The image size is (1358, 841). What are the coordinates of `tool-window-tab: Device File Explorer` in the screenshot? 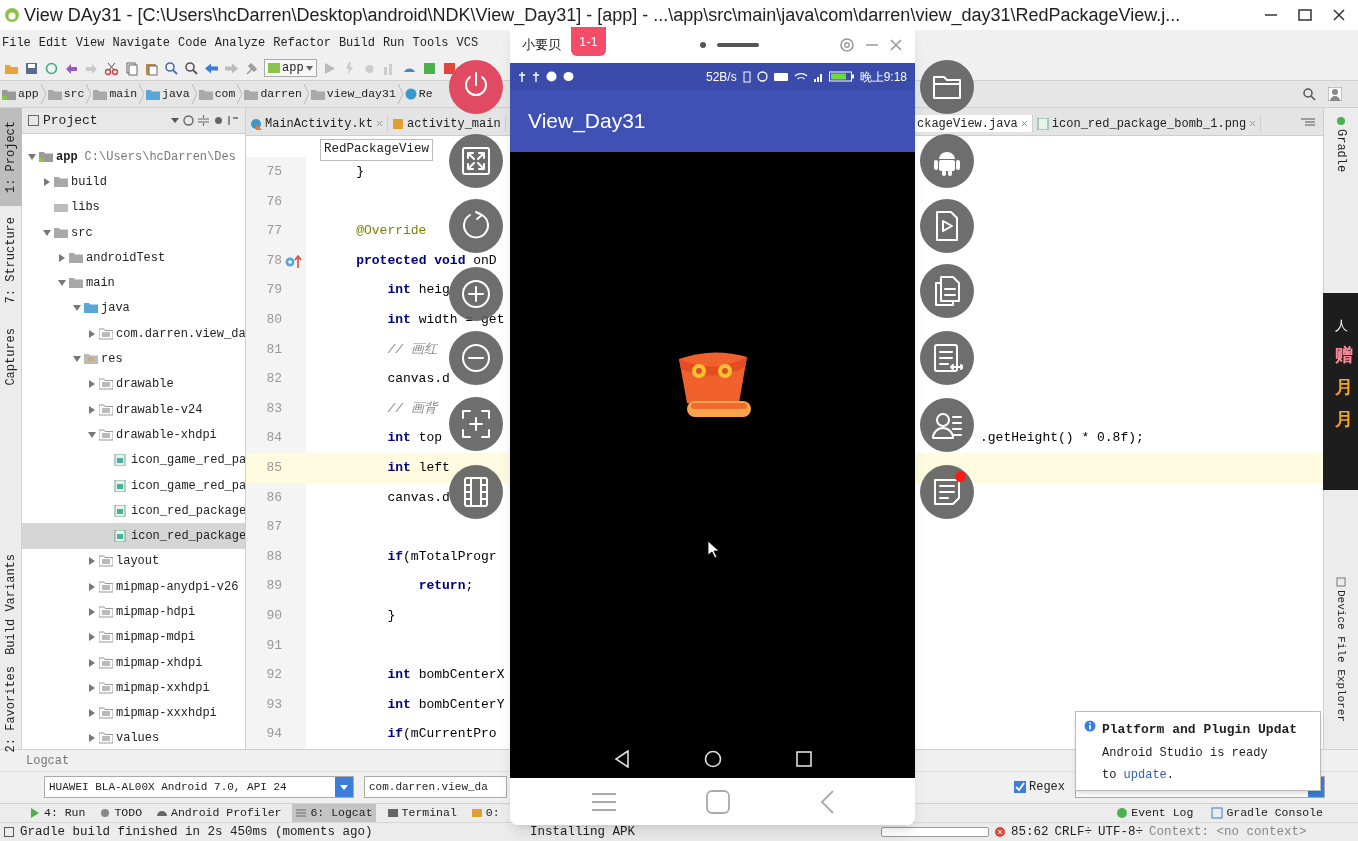 It's located at (1341, 650).